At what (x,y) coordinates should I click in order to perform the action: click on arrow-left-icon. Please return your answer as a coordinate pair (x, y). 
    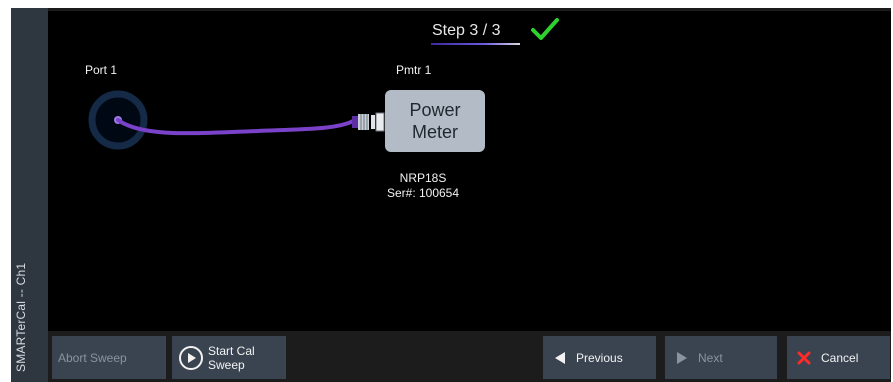
    Looking at the image, I should click on (560, 357).